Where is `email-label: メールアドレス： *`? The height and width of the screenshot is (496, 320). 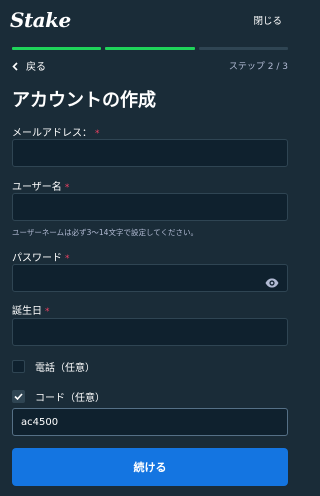
email-label: メールアドレス： * is located at coordinates (56, 131).